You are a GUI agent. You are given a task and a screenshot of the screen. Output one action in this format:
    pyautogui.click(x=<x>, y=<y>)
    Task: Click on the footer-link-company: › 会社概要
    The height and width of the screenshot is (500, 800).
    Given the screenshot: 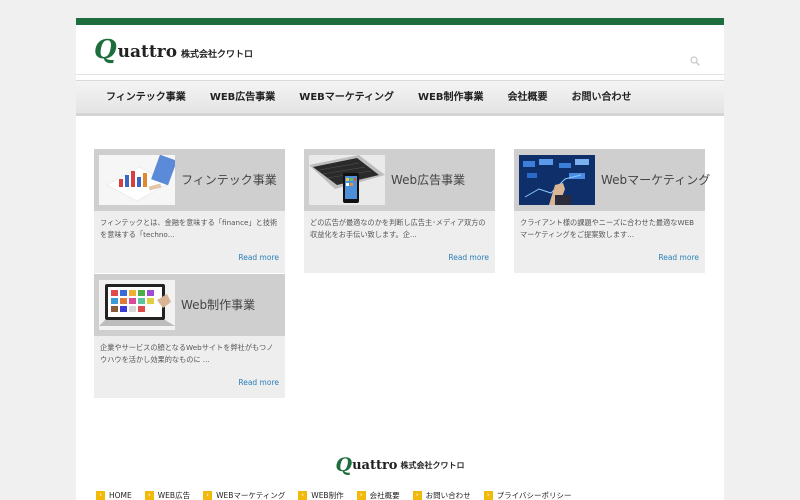 What is the action you would take?
    pyautogui.click(x=378, y=495)
    